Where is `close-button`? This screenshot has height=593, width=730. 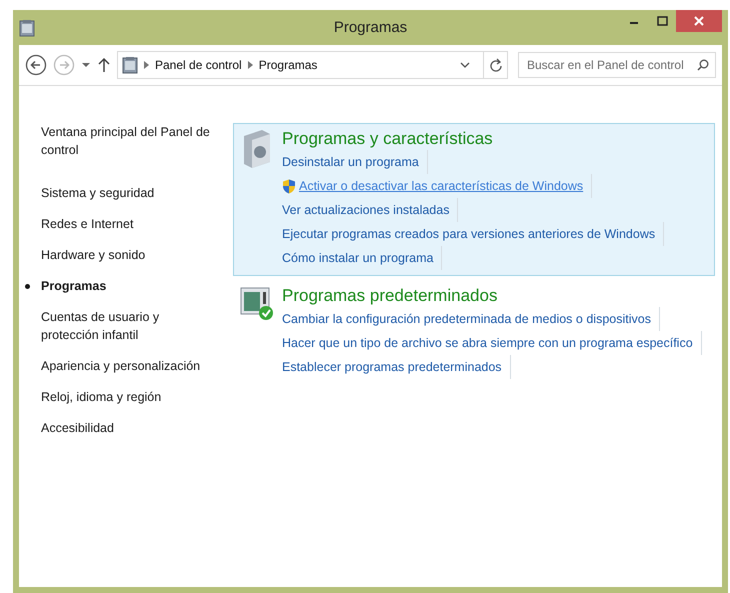 close-button is located at coordinates (699, 21).